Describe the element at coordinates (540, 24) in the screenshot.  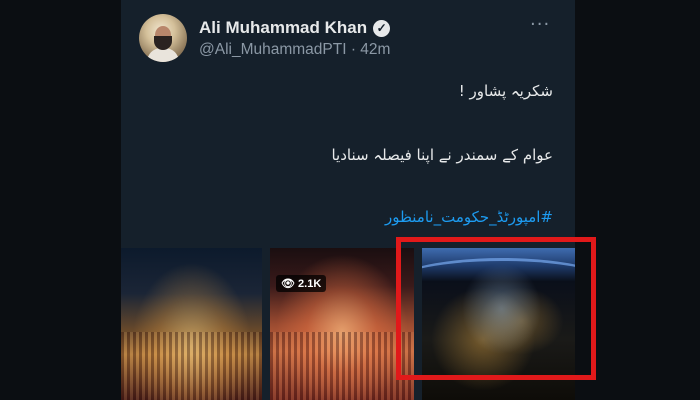
I see `more-options-icon: ···` at that location.